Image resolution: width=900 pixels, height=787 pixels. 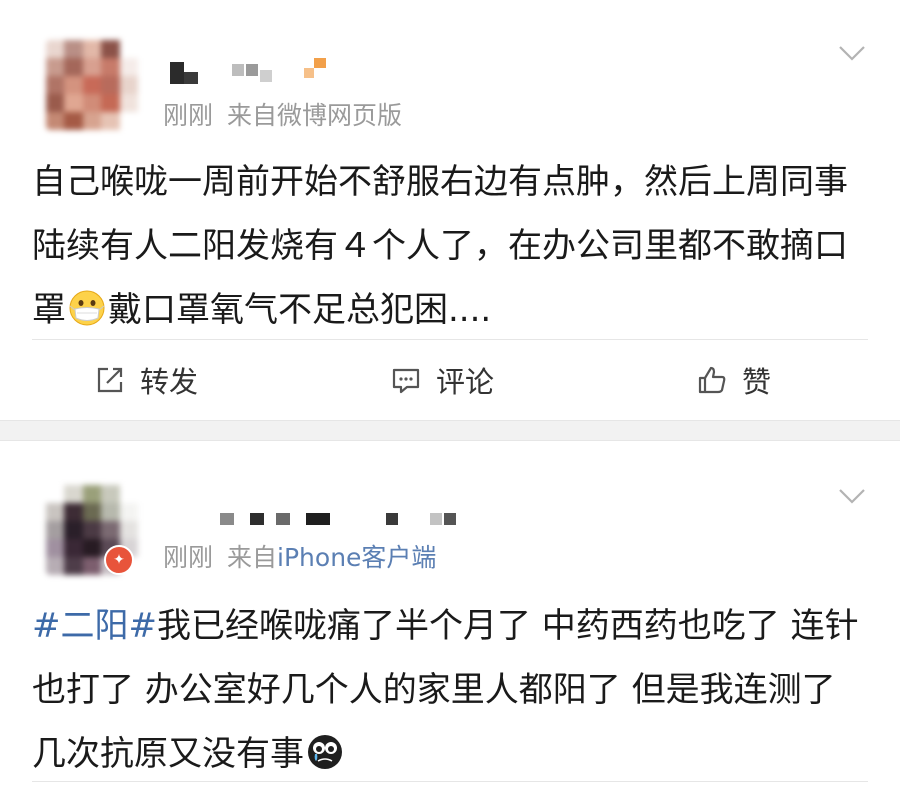 I want to click on like-button: 赞, so click(x=733, y=380).